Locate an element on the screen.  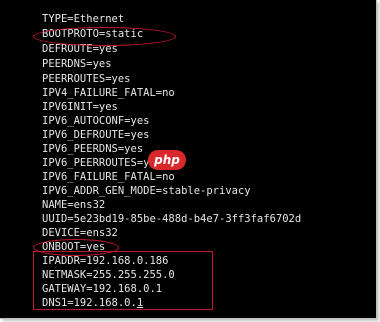
config-line-name: NAME=ens32 is located at coordinates (74, 205).